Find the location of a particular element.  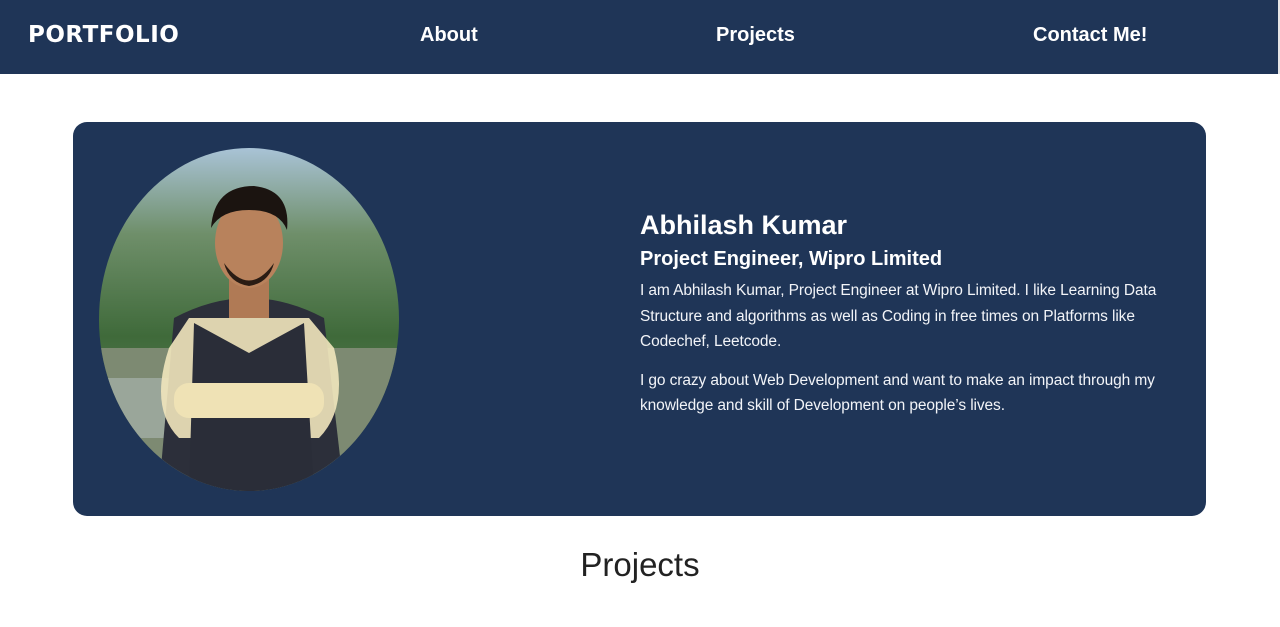

nav-link-about: About is located at coordinates (449, 35).